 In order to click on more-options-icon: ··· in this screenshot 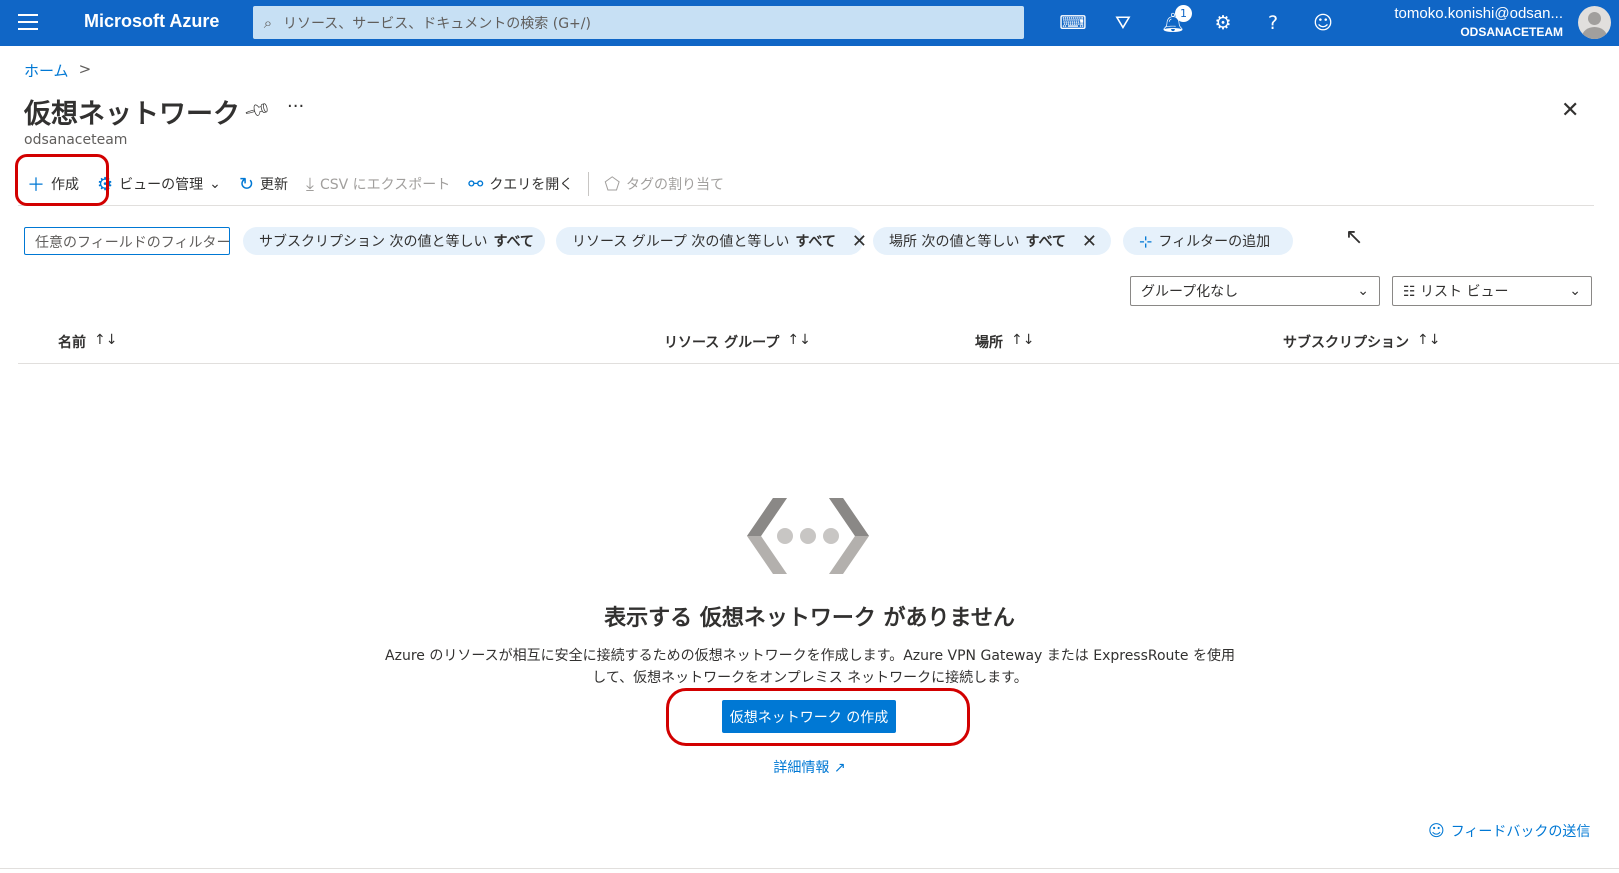, I will do `click(295, 106)`.